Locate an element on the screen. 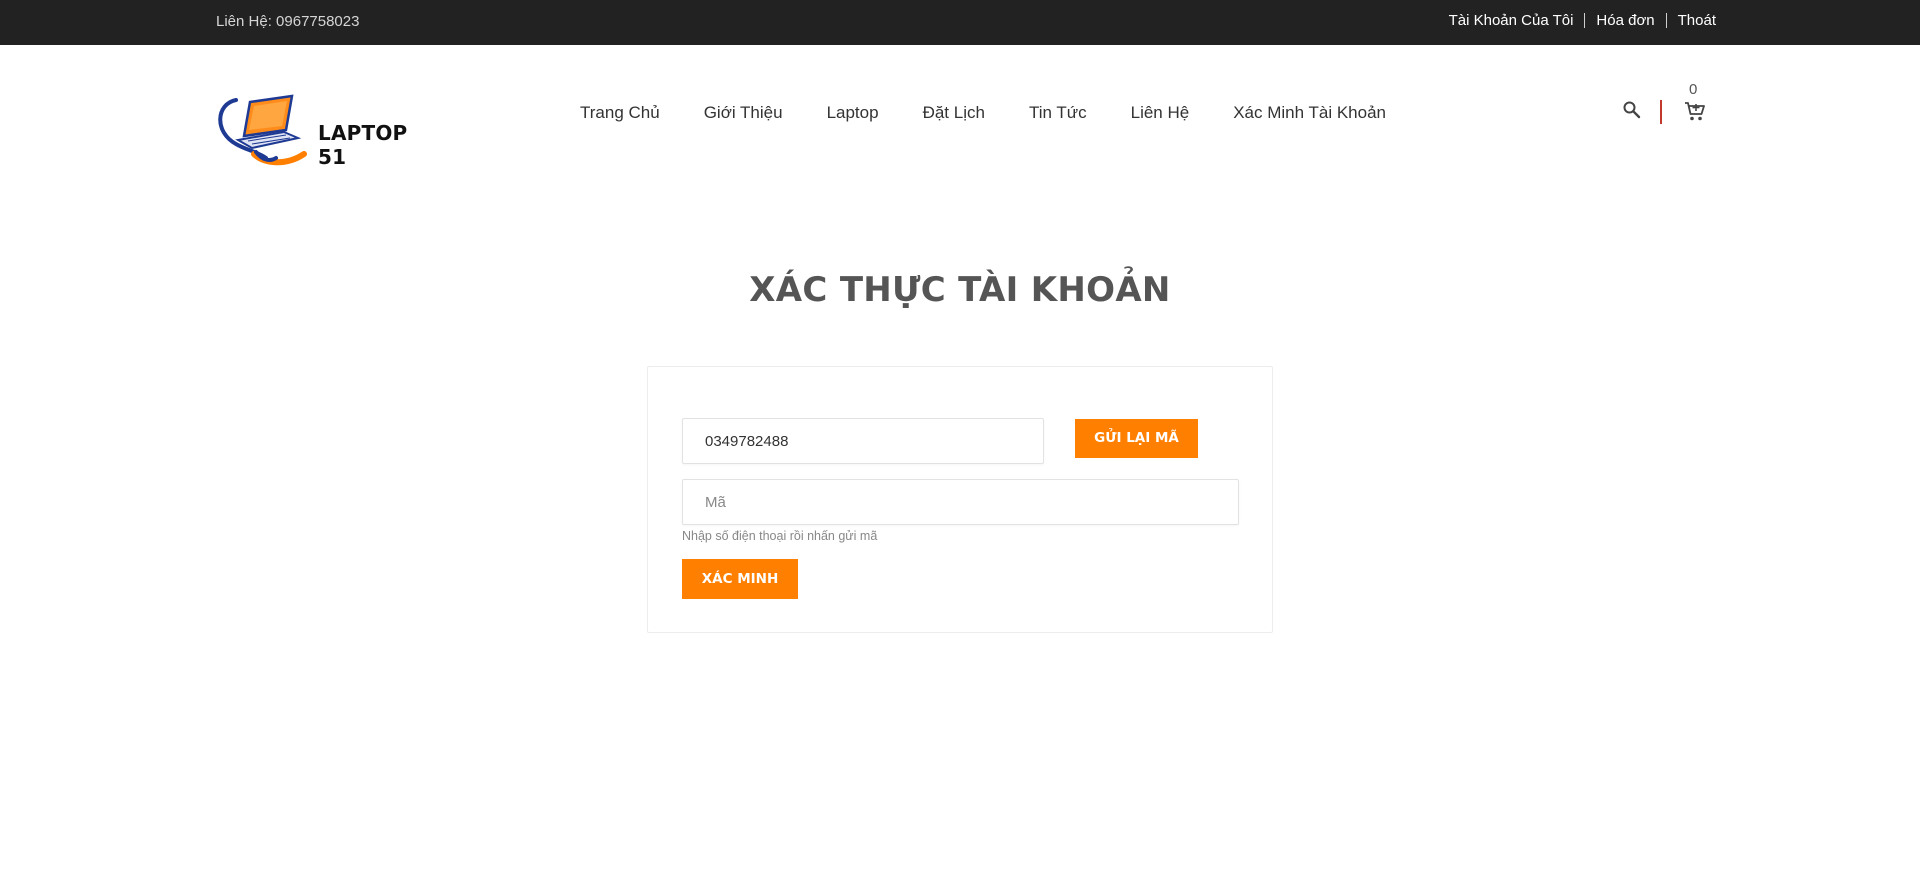 This screenshot has height=883, width=1920. nav-news: Tin Tức is located at coordinates (1058, 113).